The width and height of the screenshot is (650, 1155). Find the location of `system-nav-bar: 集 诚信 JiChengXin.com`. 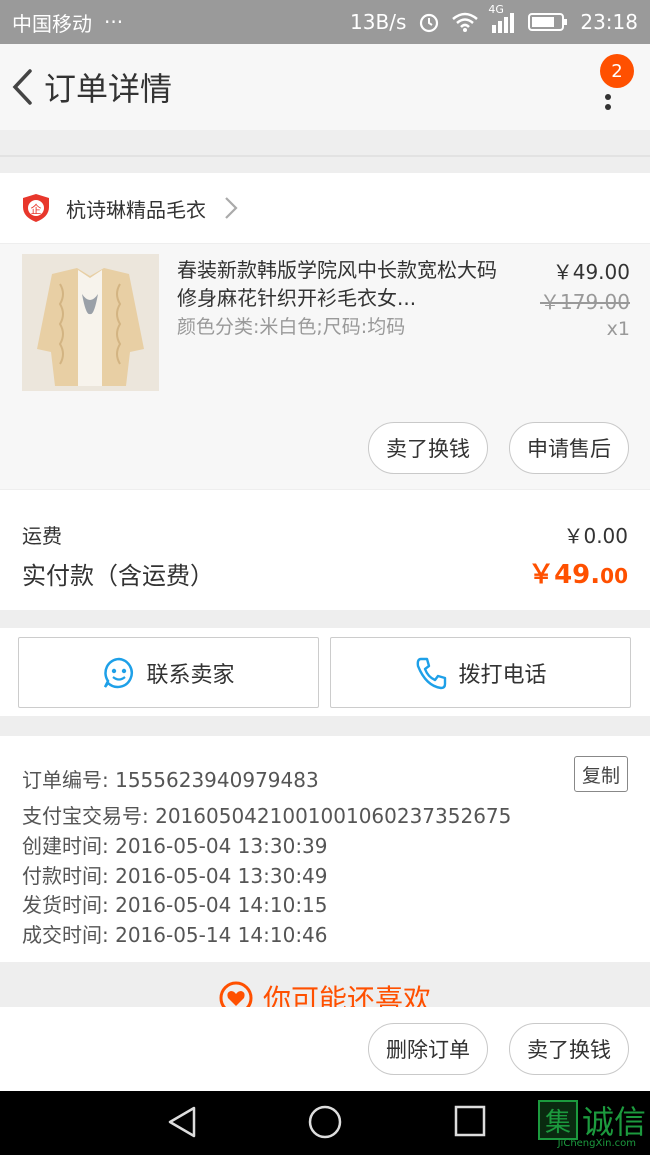

system-nav-bar: 集 诚信 JiChengXin.com is located at coordinates (325, 1123).